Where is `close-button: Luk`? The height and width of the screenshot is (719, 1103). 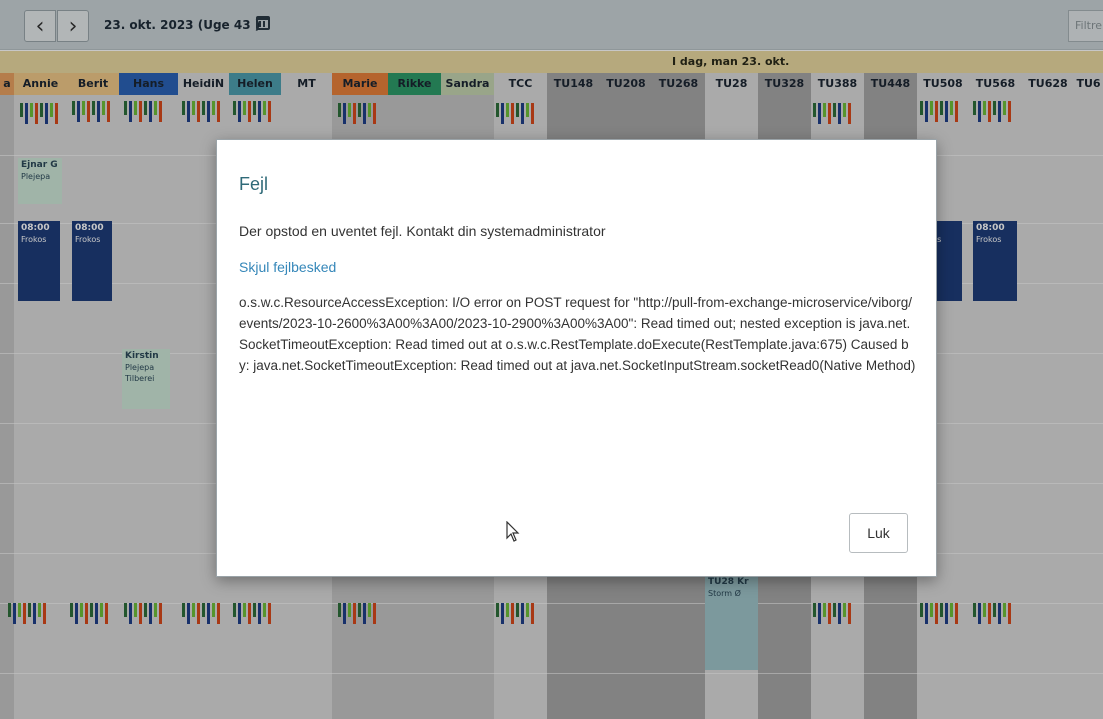
close-button: Luk is located at coordinates (878, 533).